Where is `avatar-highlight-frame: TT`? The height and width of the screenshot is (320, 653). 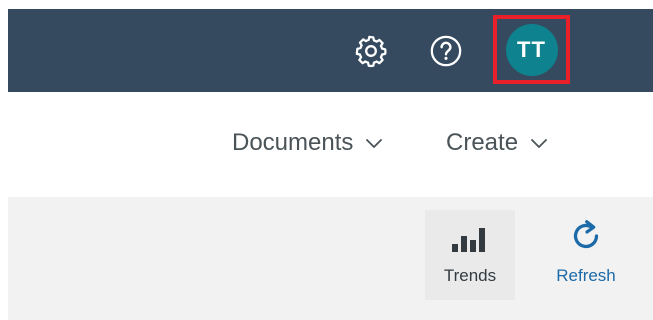 avatar-highlight-frame: TT is located at coordinates (531, 49).